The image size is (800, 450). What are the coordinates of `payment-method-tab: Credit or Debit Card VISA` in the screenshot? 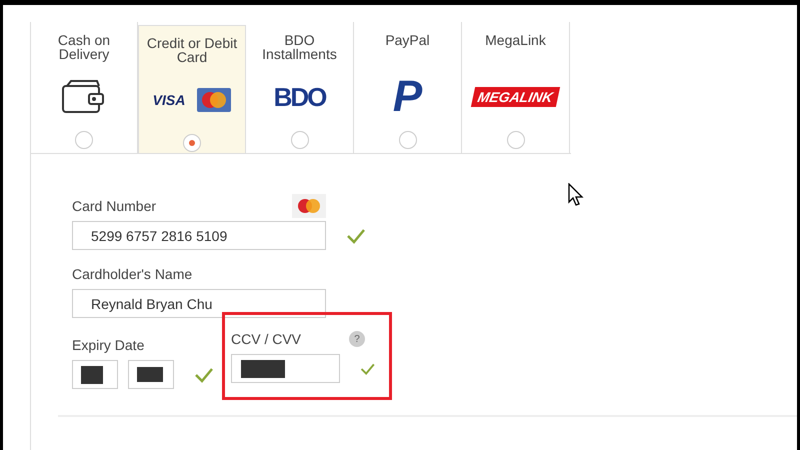 It's located at (192, 89).